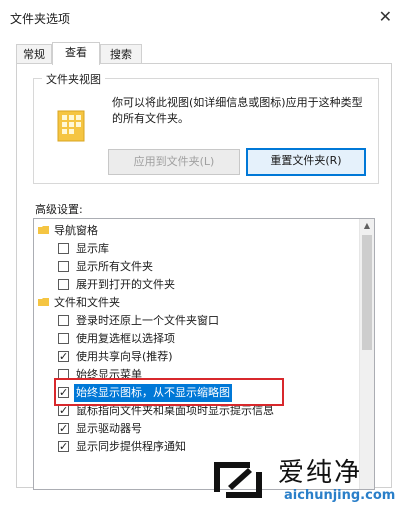 This screenshot has height=510, width=404. What do you see at coordinates (59, 209) in the screenshot?
I see `advanced-settings-label: 高级设置:` at bounding box center [59, 209].